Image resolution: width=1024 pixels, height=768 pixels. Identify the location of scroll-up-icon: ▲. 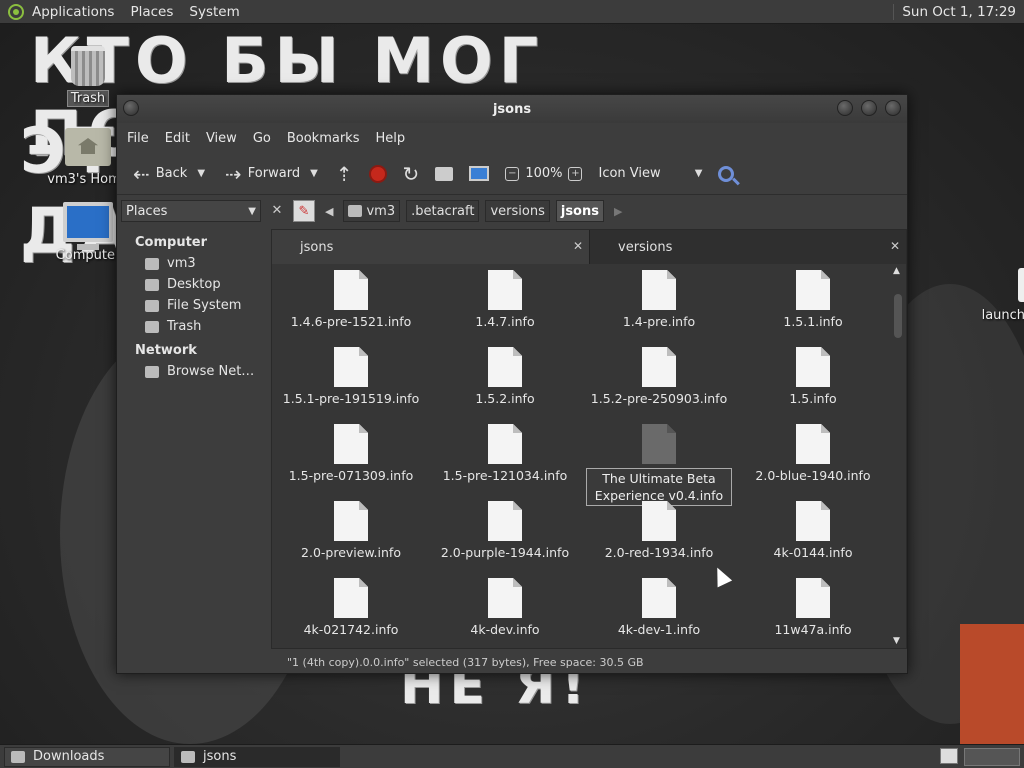
(896, 271).